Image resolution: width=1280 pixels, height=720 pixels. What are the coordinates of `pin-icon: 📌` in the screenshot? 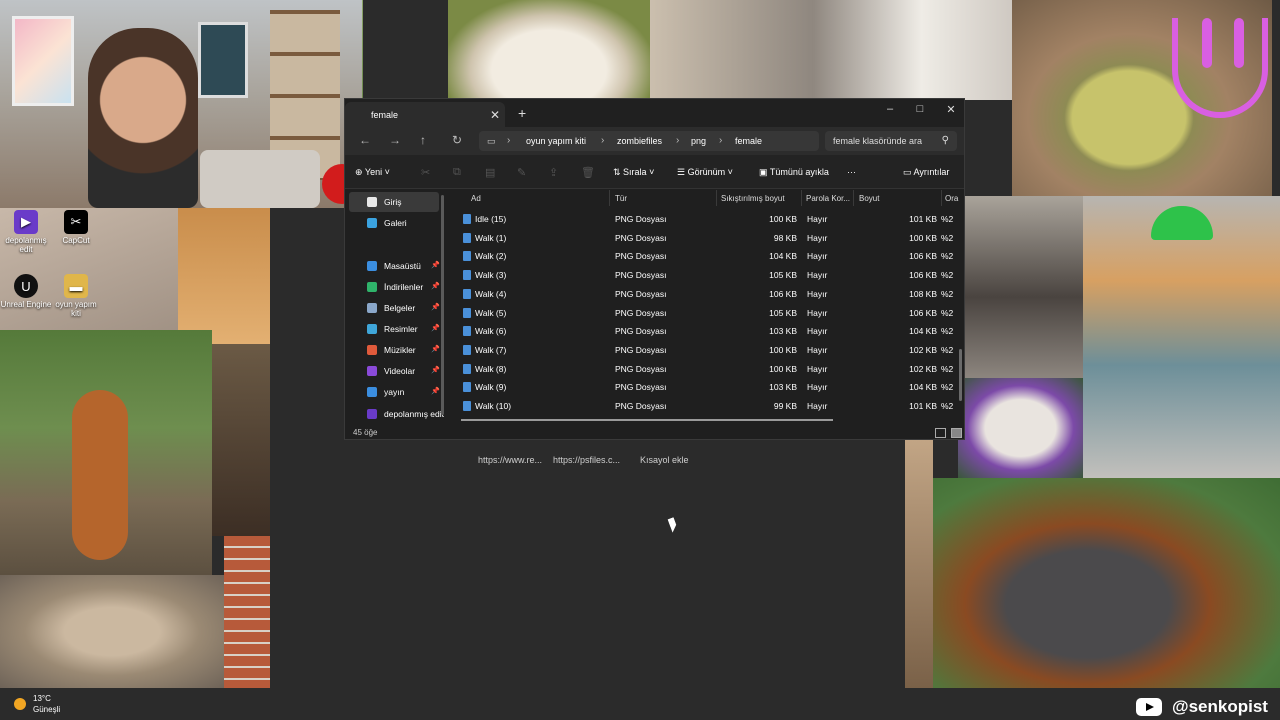 It's located at (435, 286).